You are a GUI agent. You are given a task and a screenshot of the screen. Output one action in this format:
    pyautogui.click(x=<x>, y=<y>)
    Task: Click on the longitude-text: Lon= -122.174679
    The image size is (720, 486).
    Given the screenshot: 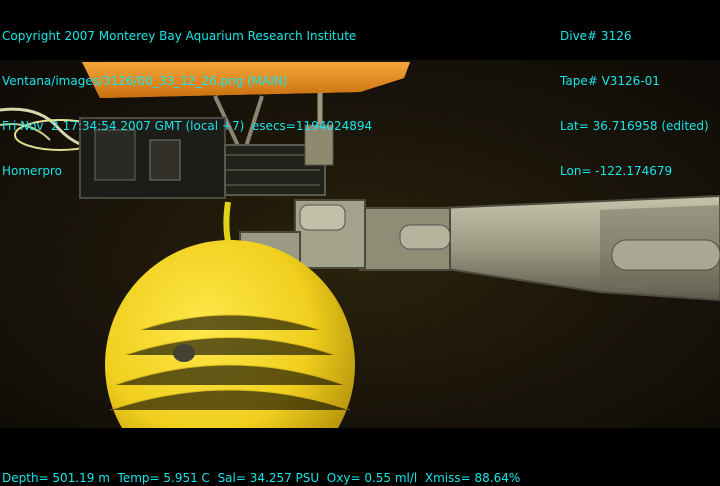 What is the action you would take?
    pyautogui.click(x=616, y=171)
    